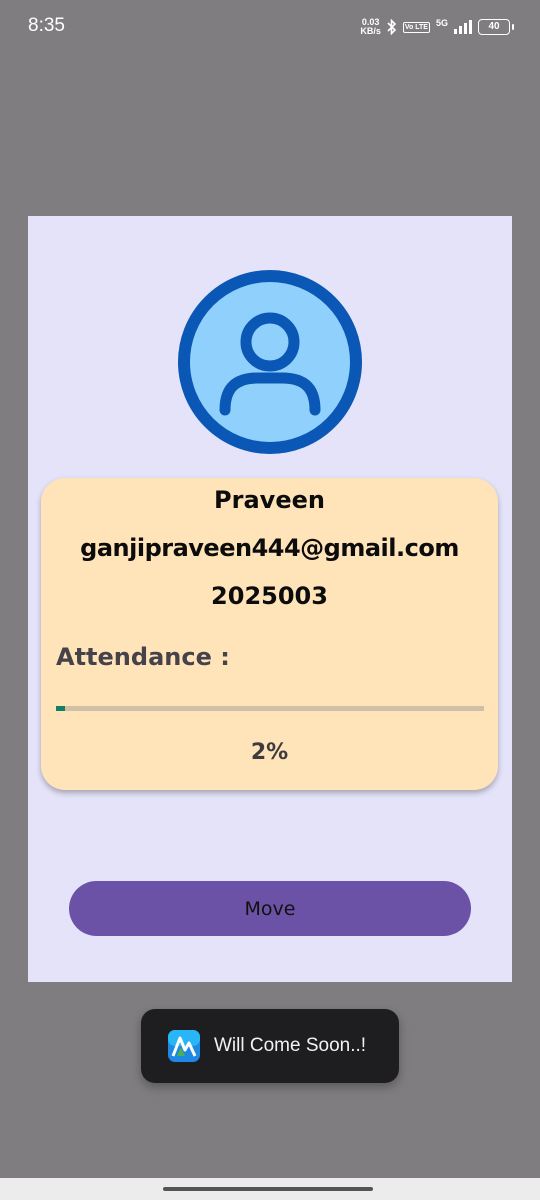 This screenshot has height=1200, width=540. I want to click on navigation-bar, so click(270, 1189).